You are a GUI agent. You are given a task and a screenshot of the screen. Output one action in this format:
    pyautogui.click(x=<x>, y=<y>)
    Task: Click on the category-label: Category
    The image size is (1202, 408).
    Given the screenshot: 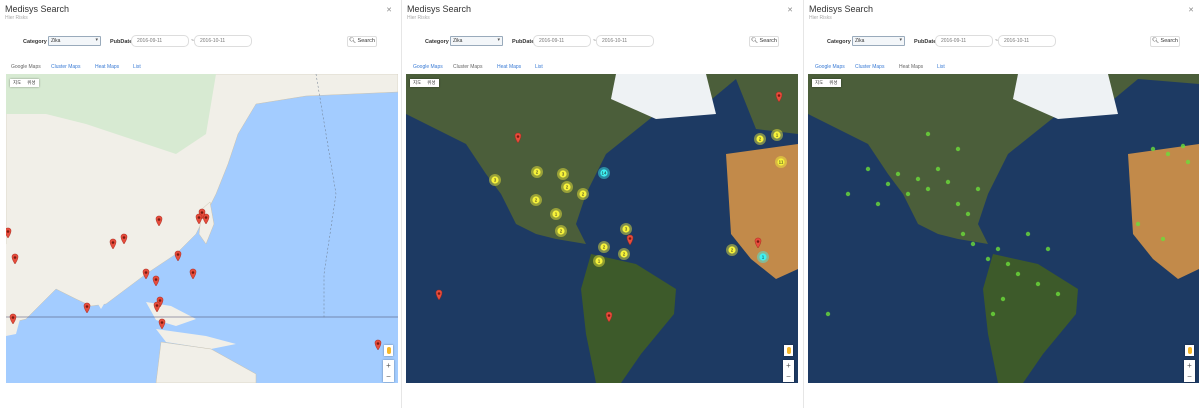 What is the action you would take?
    pyautogui.click(x=437, y=42)
    